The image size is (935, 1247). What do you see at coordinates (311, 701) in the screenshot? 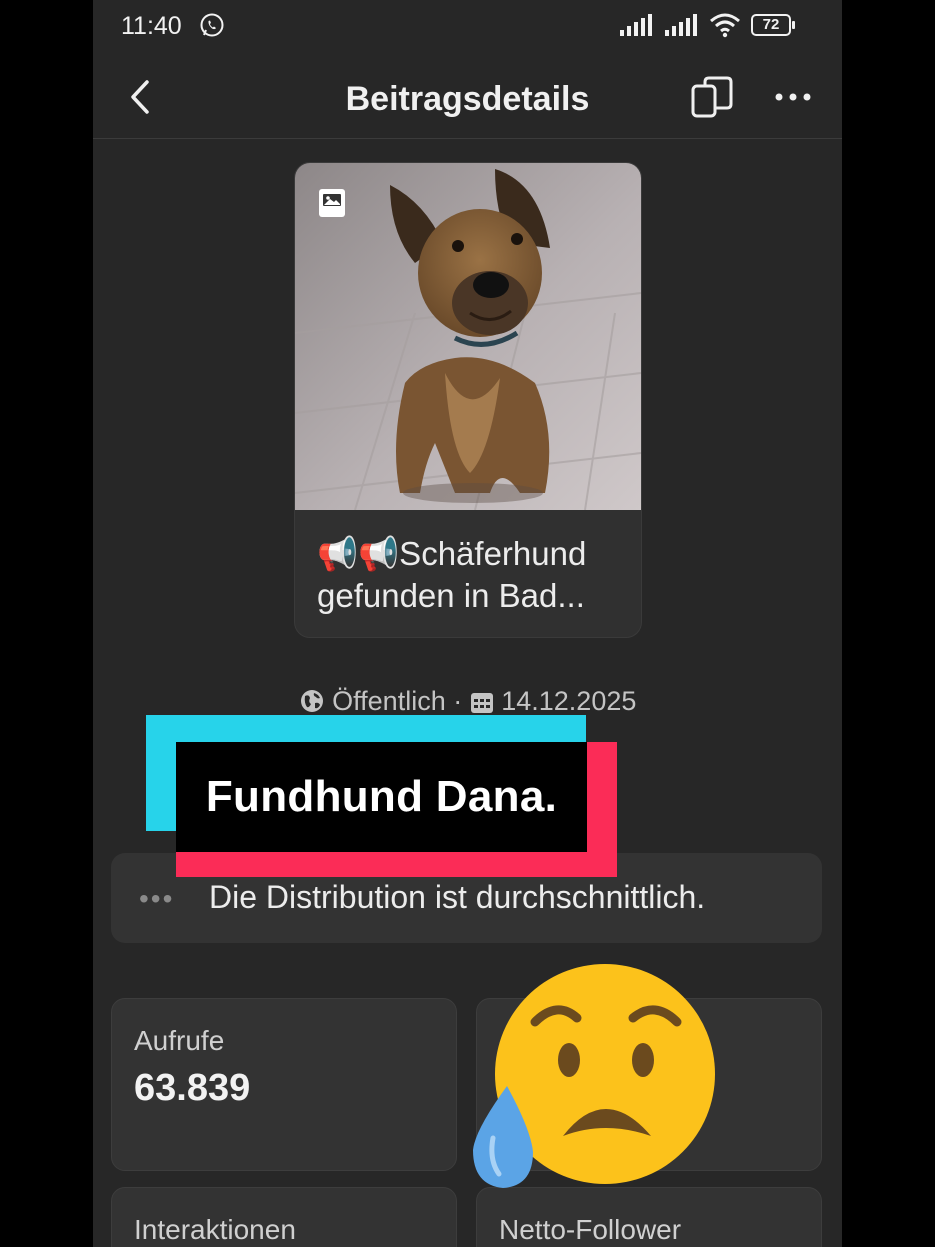
I see `globe-icon` at bounding box center [311, 701].